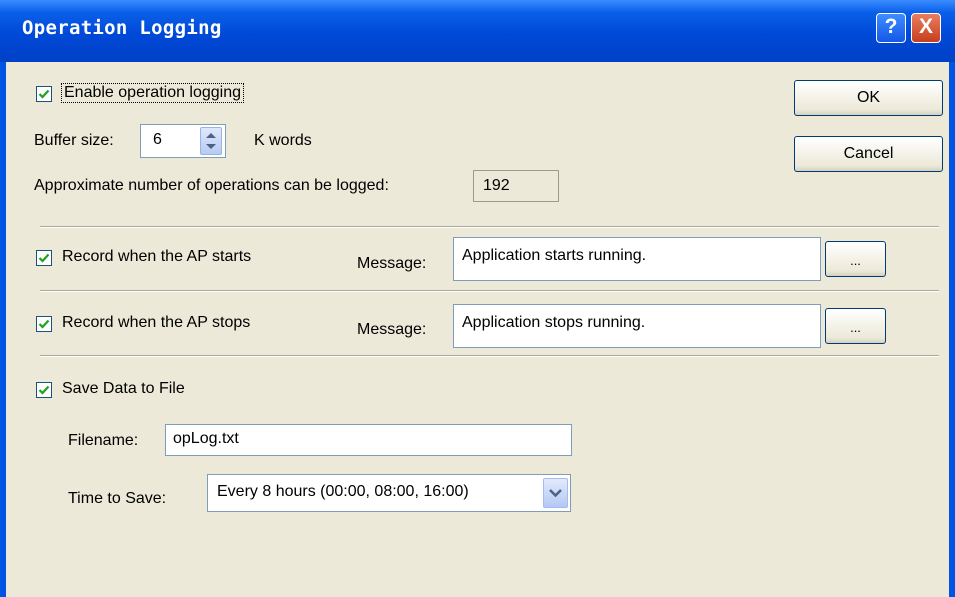  I want to click on filename-input: opLog.txt, so click(368, 440).